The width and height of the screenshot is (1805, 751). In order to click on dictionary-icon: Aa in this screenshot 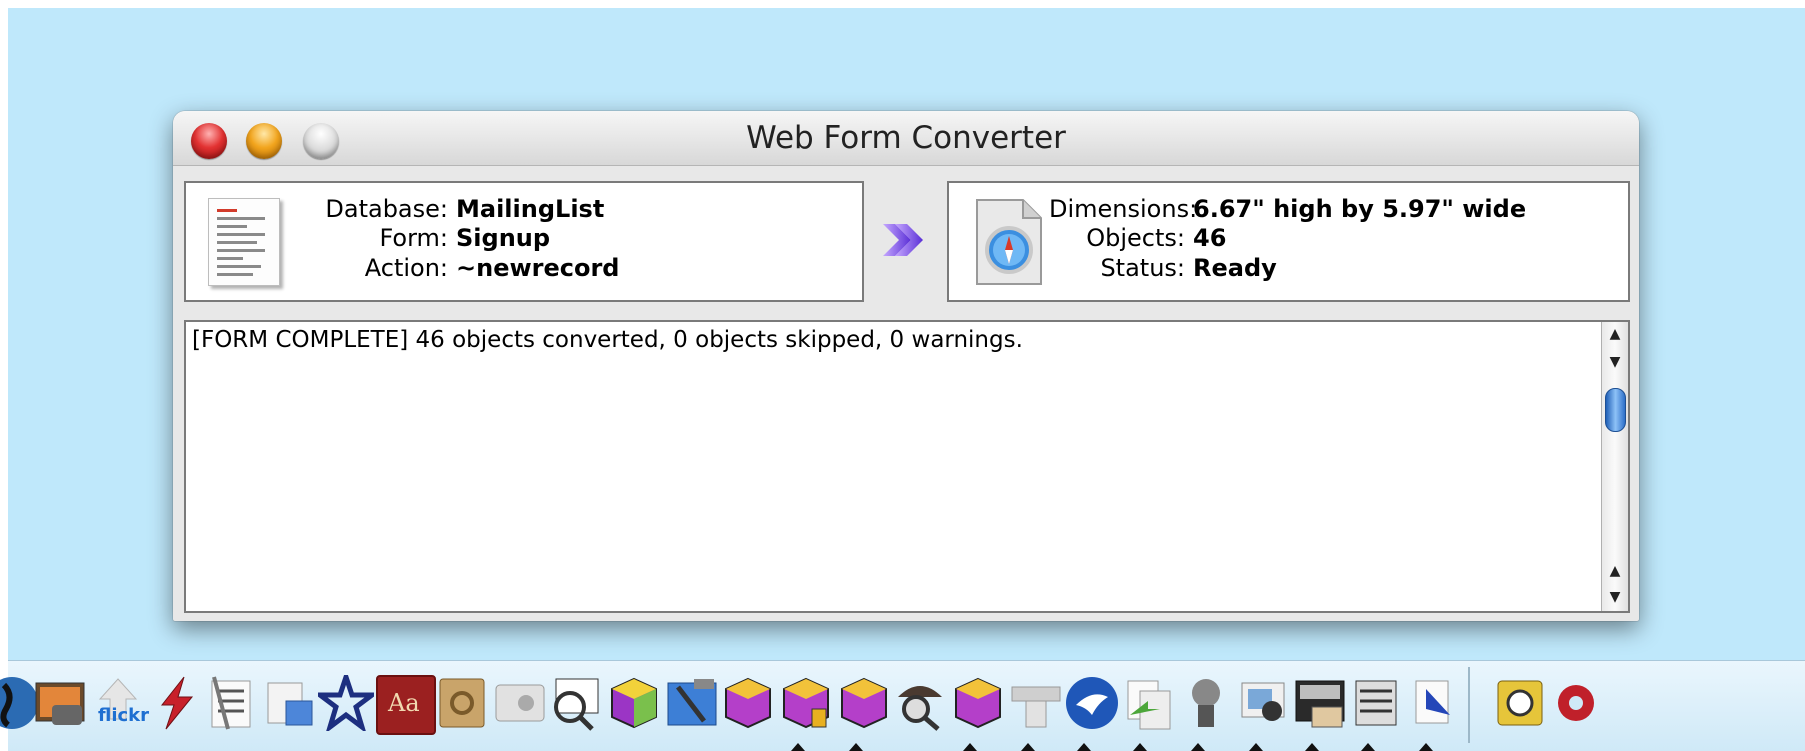, I will do `click(406, 705)`.